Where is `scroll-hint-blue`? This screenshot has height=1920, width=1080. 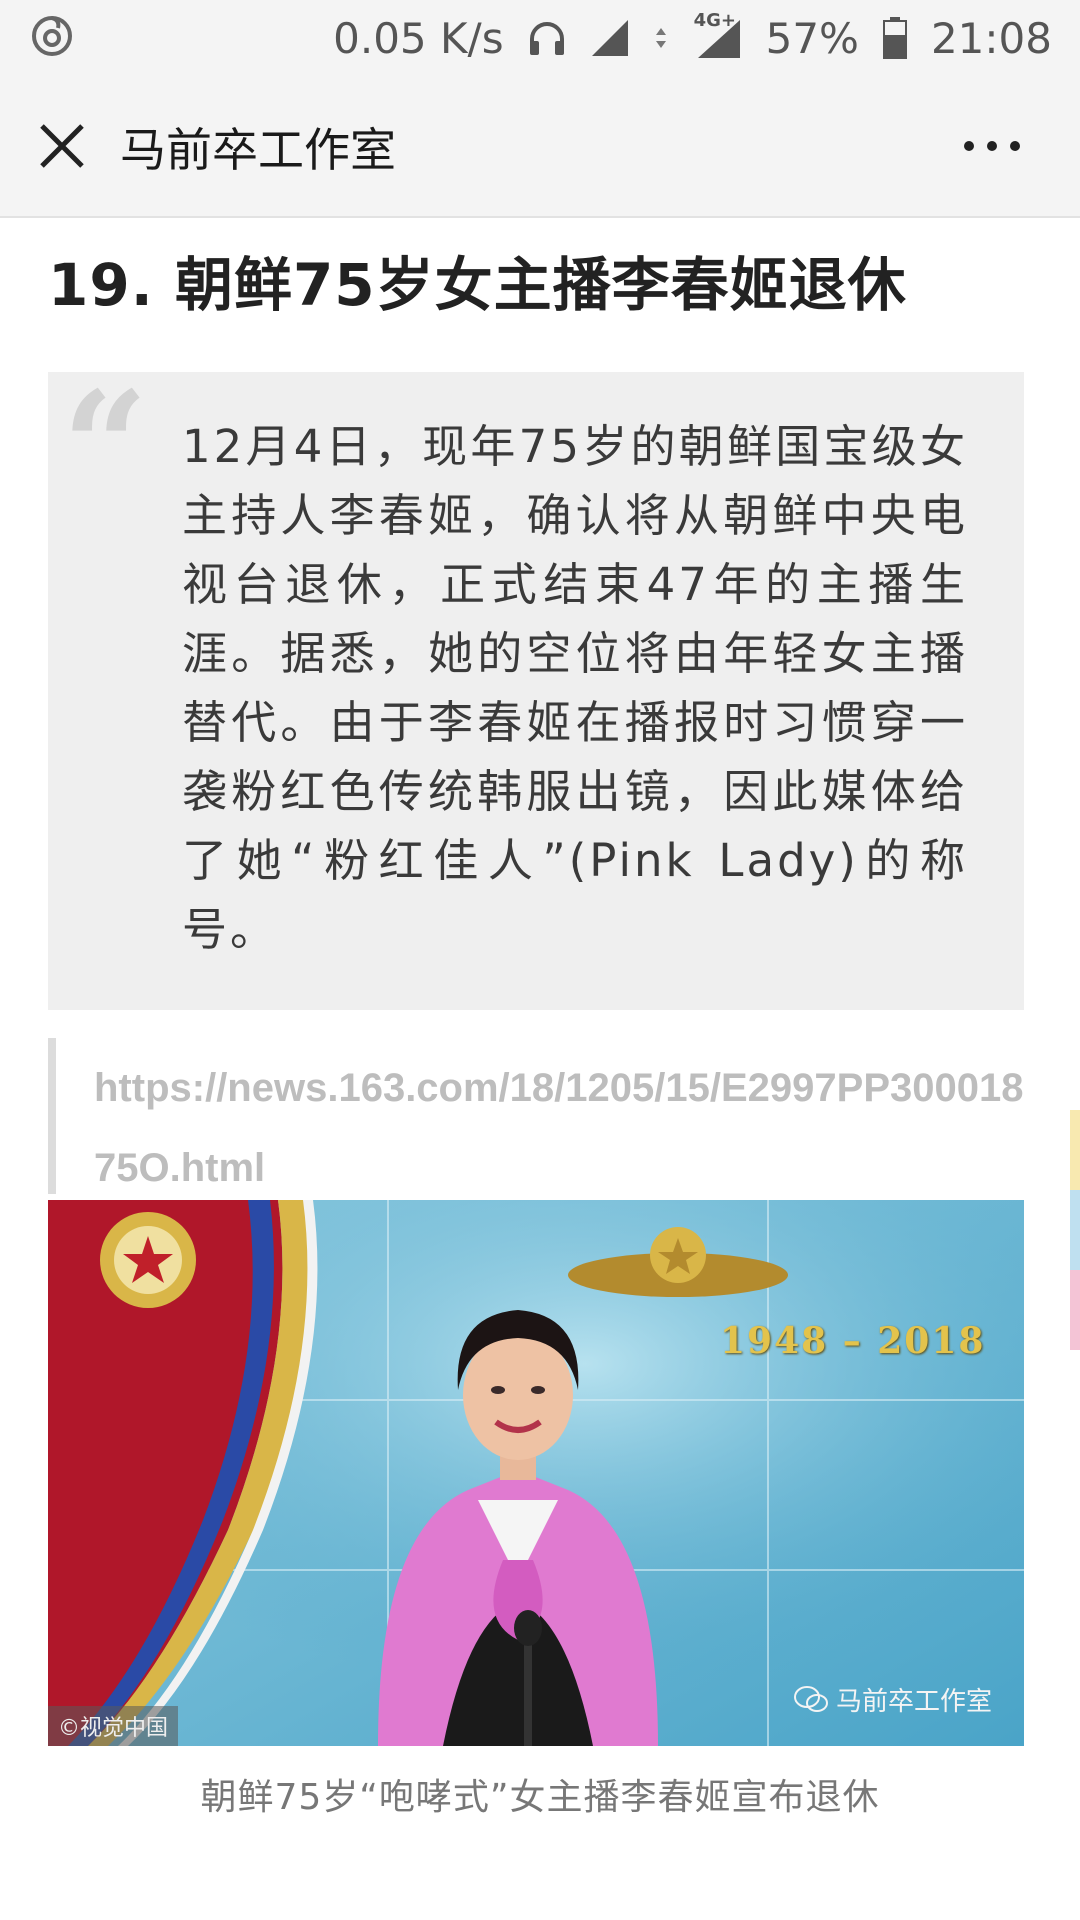
scroll-hint-blue is located at coordinates (1075, 1230).